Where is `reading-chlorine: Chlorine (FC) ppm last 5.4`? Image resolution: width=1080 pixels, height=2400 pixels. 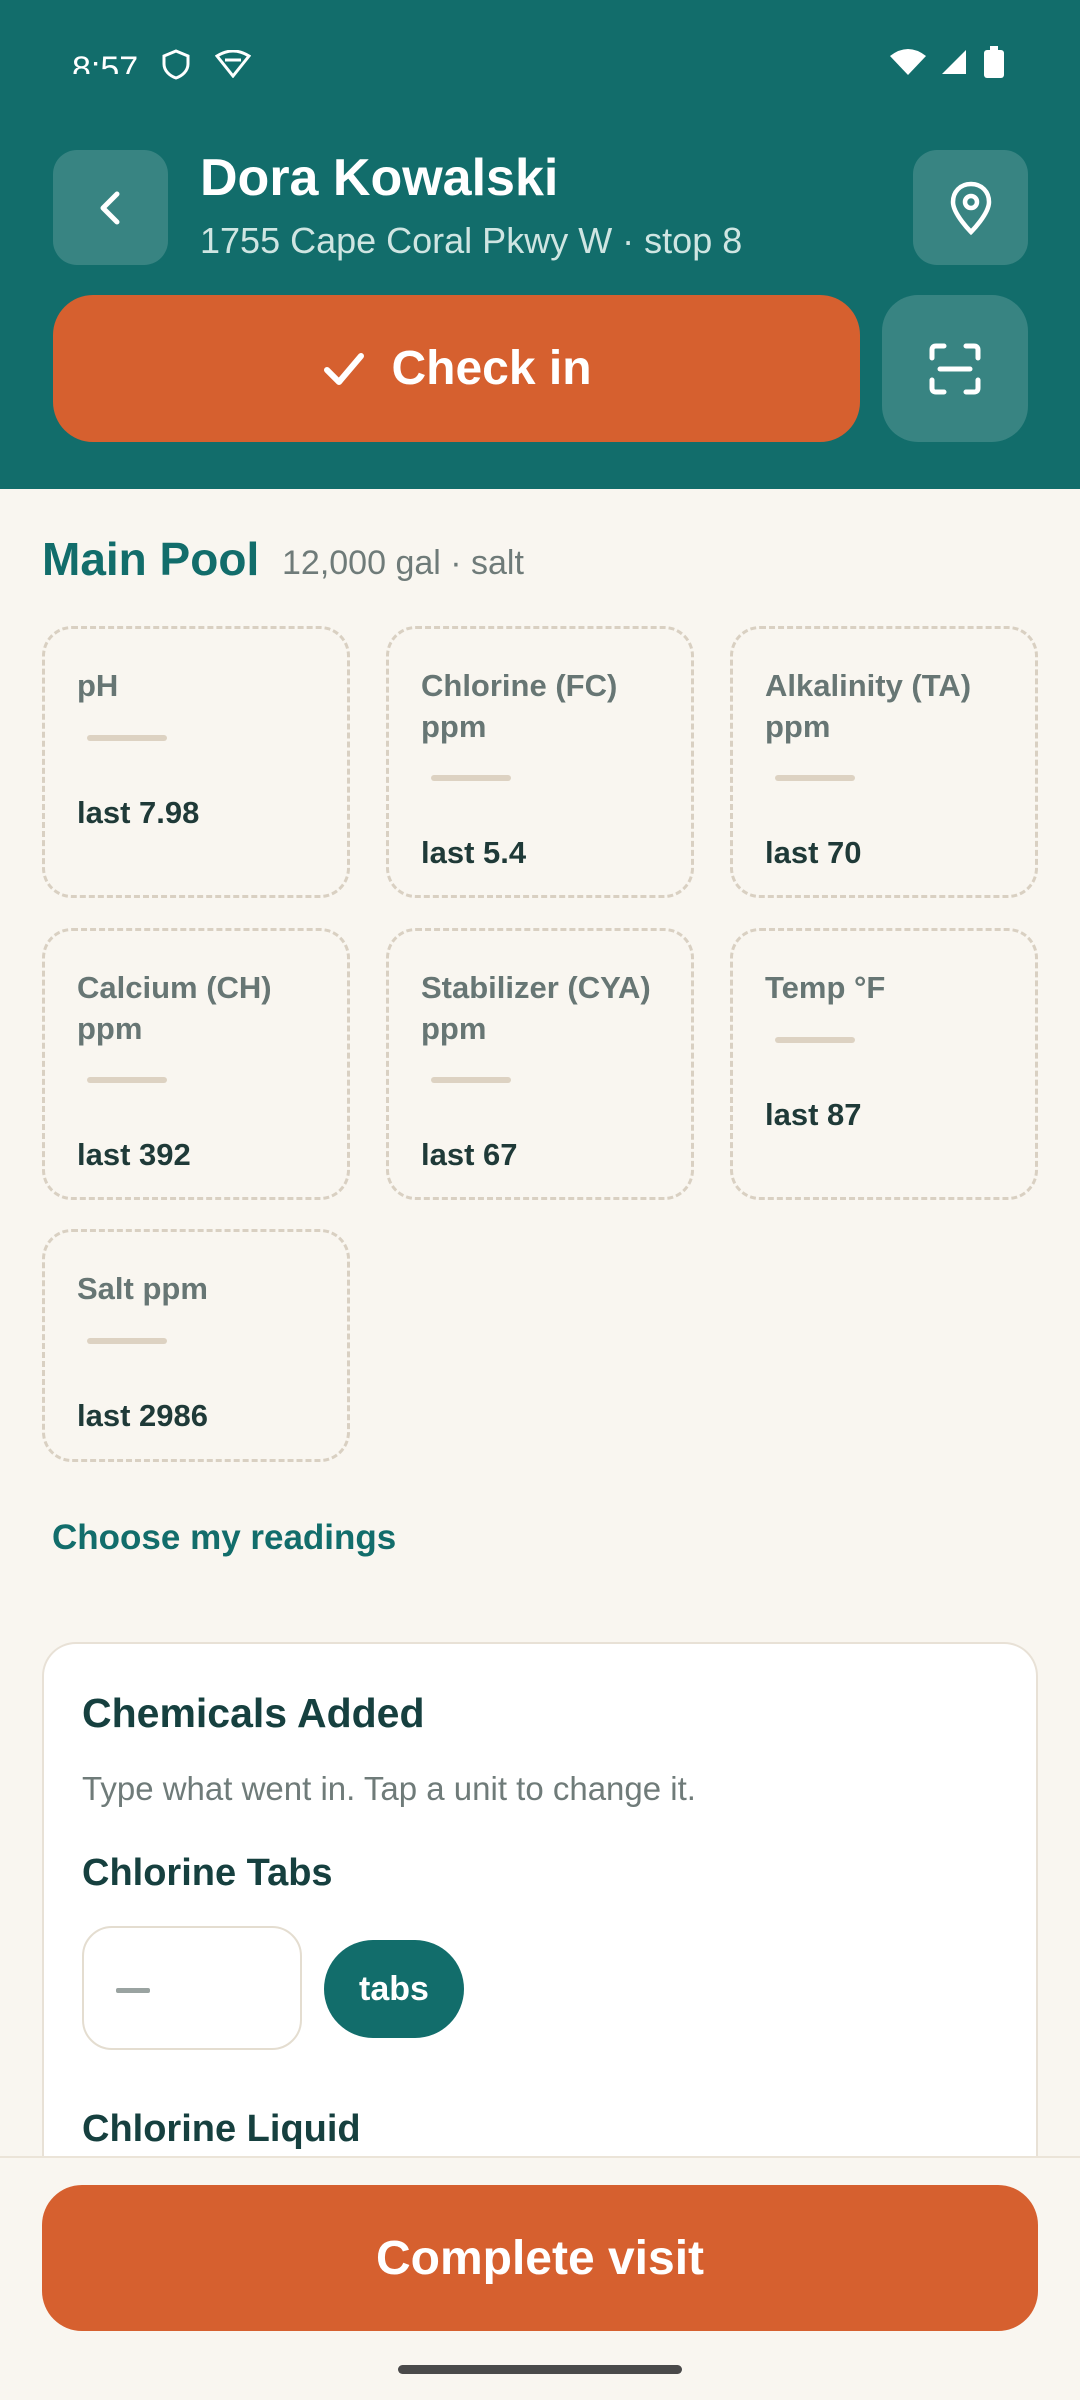 reading-chlorine: Chlorine (FC) ppm last 5.4 is located at coordinates (540, 762).